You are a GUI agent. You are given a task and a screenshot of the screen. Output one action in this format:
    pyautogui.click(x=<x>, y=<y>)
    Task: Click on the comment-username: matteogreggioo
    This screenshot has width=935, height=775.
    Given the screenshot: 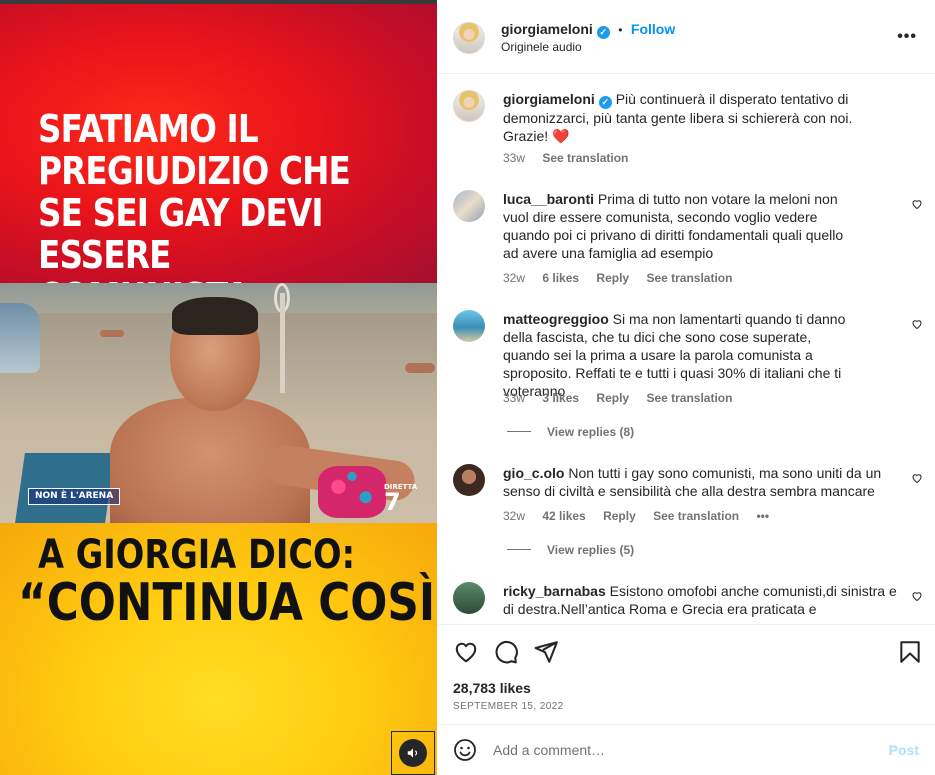 What is the action you would take?
    pyautogui.click(x=556, y=319)
    